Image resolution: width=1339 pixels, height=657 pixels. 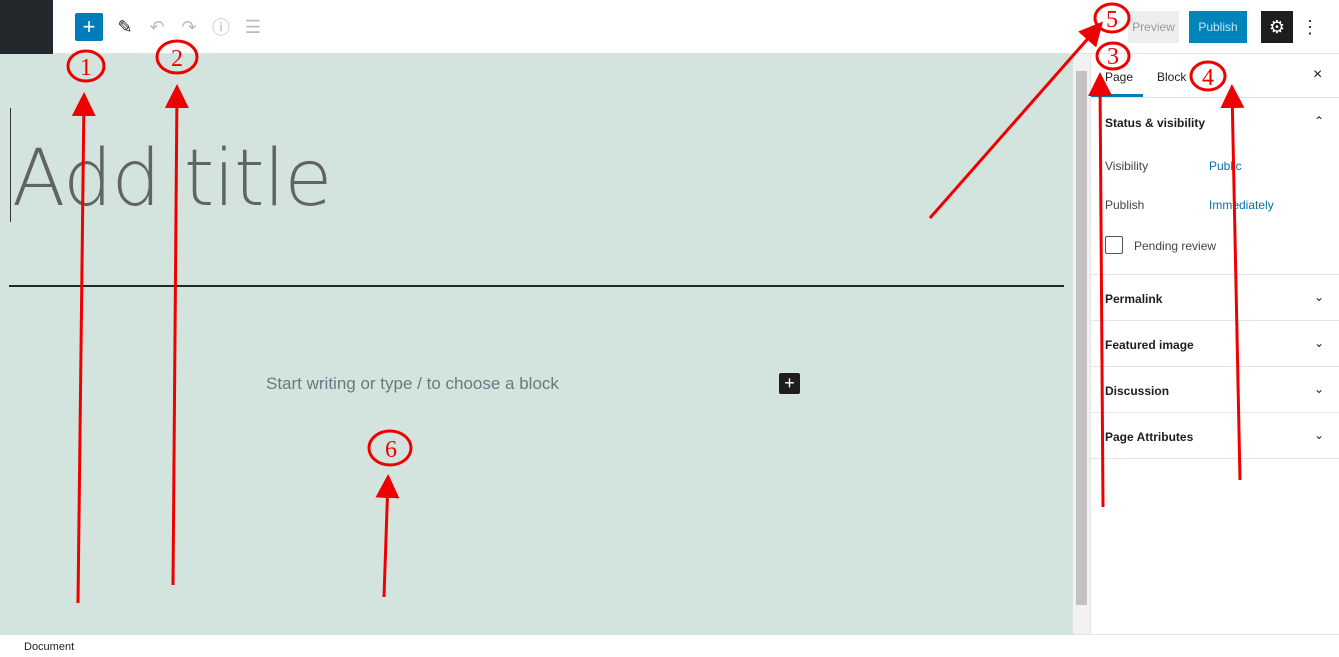 I want to click on annotation-label: 5, so click(x=1112, y=20).